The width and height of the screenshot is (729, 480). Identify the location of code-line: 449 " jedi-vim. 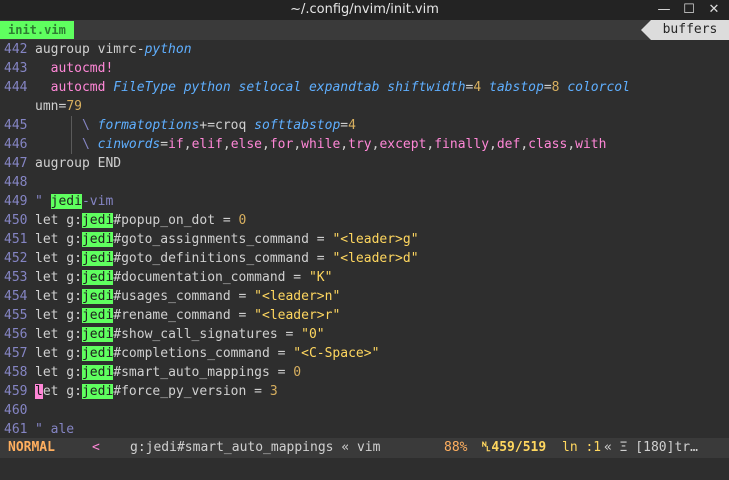
(56, 201).